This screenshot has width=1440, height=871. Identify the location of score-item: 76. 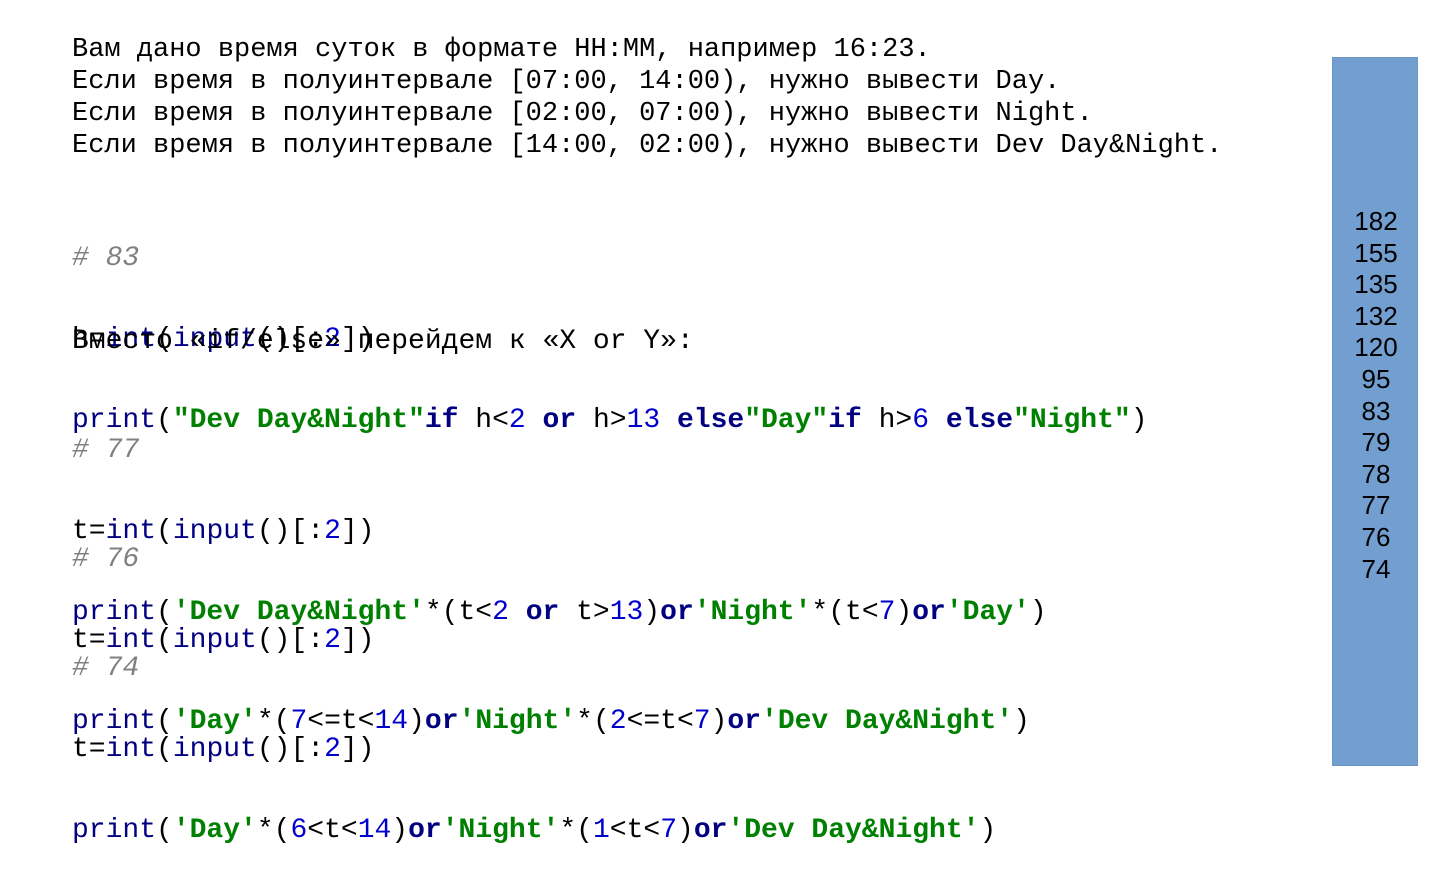
(1376, 536).